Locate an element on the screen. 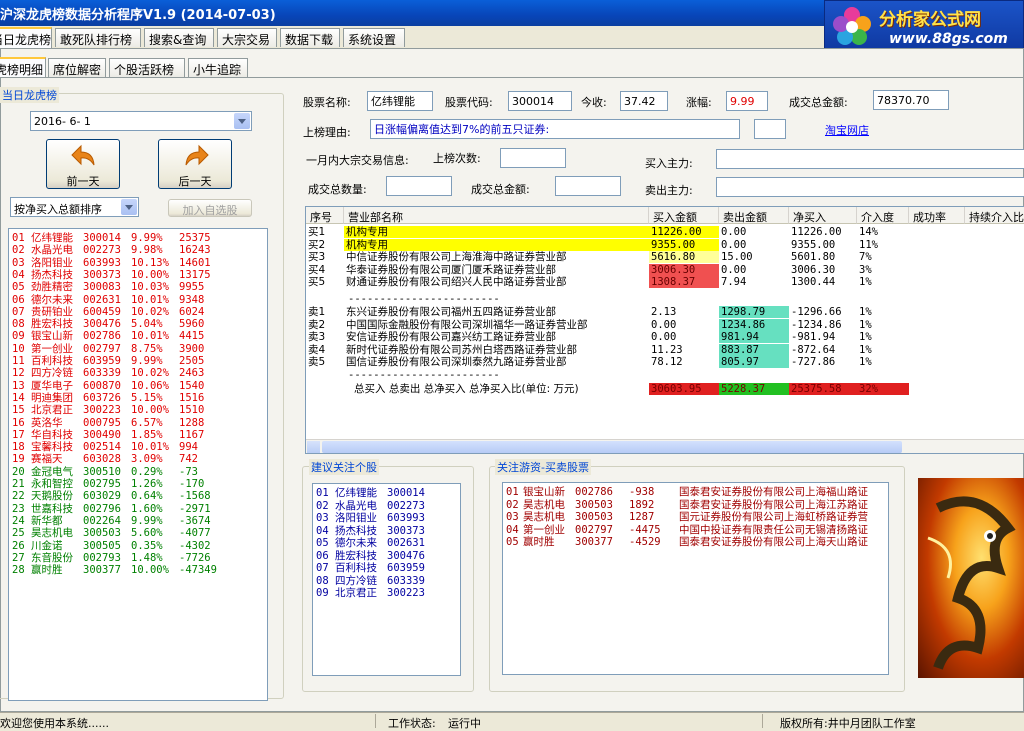 This screenshot has width=1024, height=731. tab-data-download: 数据下载 is located at coordinates (310, 37).